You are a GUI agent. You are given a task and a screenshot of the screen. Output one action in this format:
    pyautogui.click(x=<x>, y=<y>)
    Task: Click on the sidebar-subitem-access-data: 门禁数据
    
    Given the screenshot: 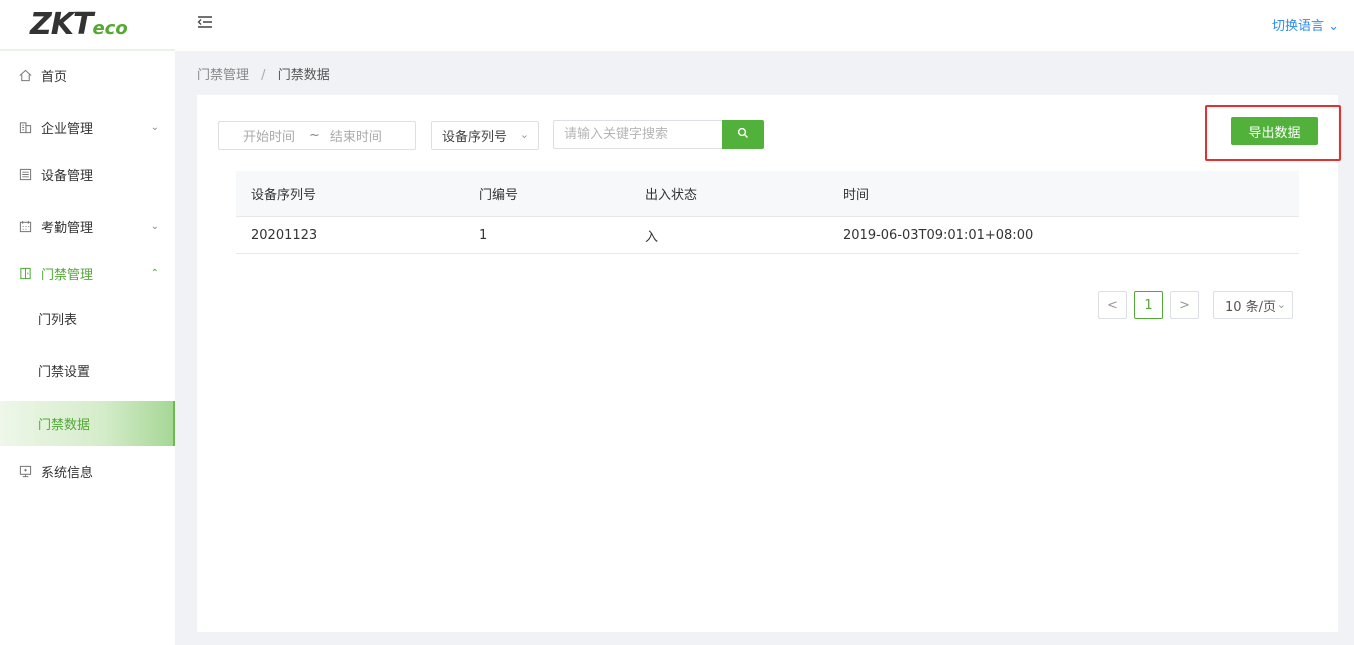 What is the action you would take?
    pyautogui.click(x=87, y=423)
    